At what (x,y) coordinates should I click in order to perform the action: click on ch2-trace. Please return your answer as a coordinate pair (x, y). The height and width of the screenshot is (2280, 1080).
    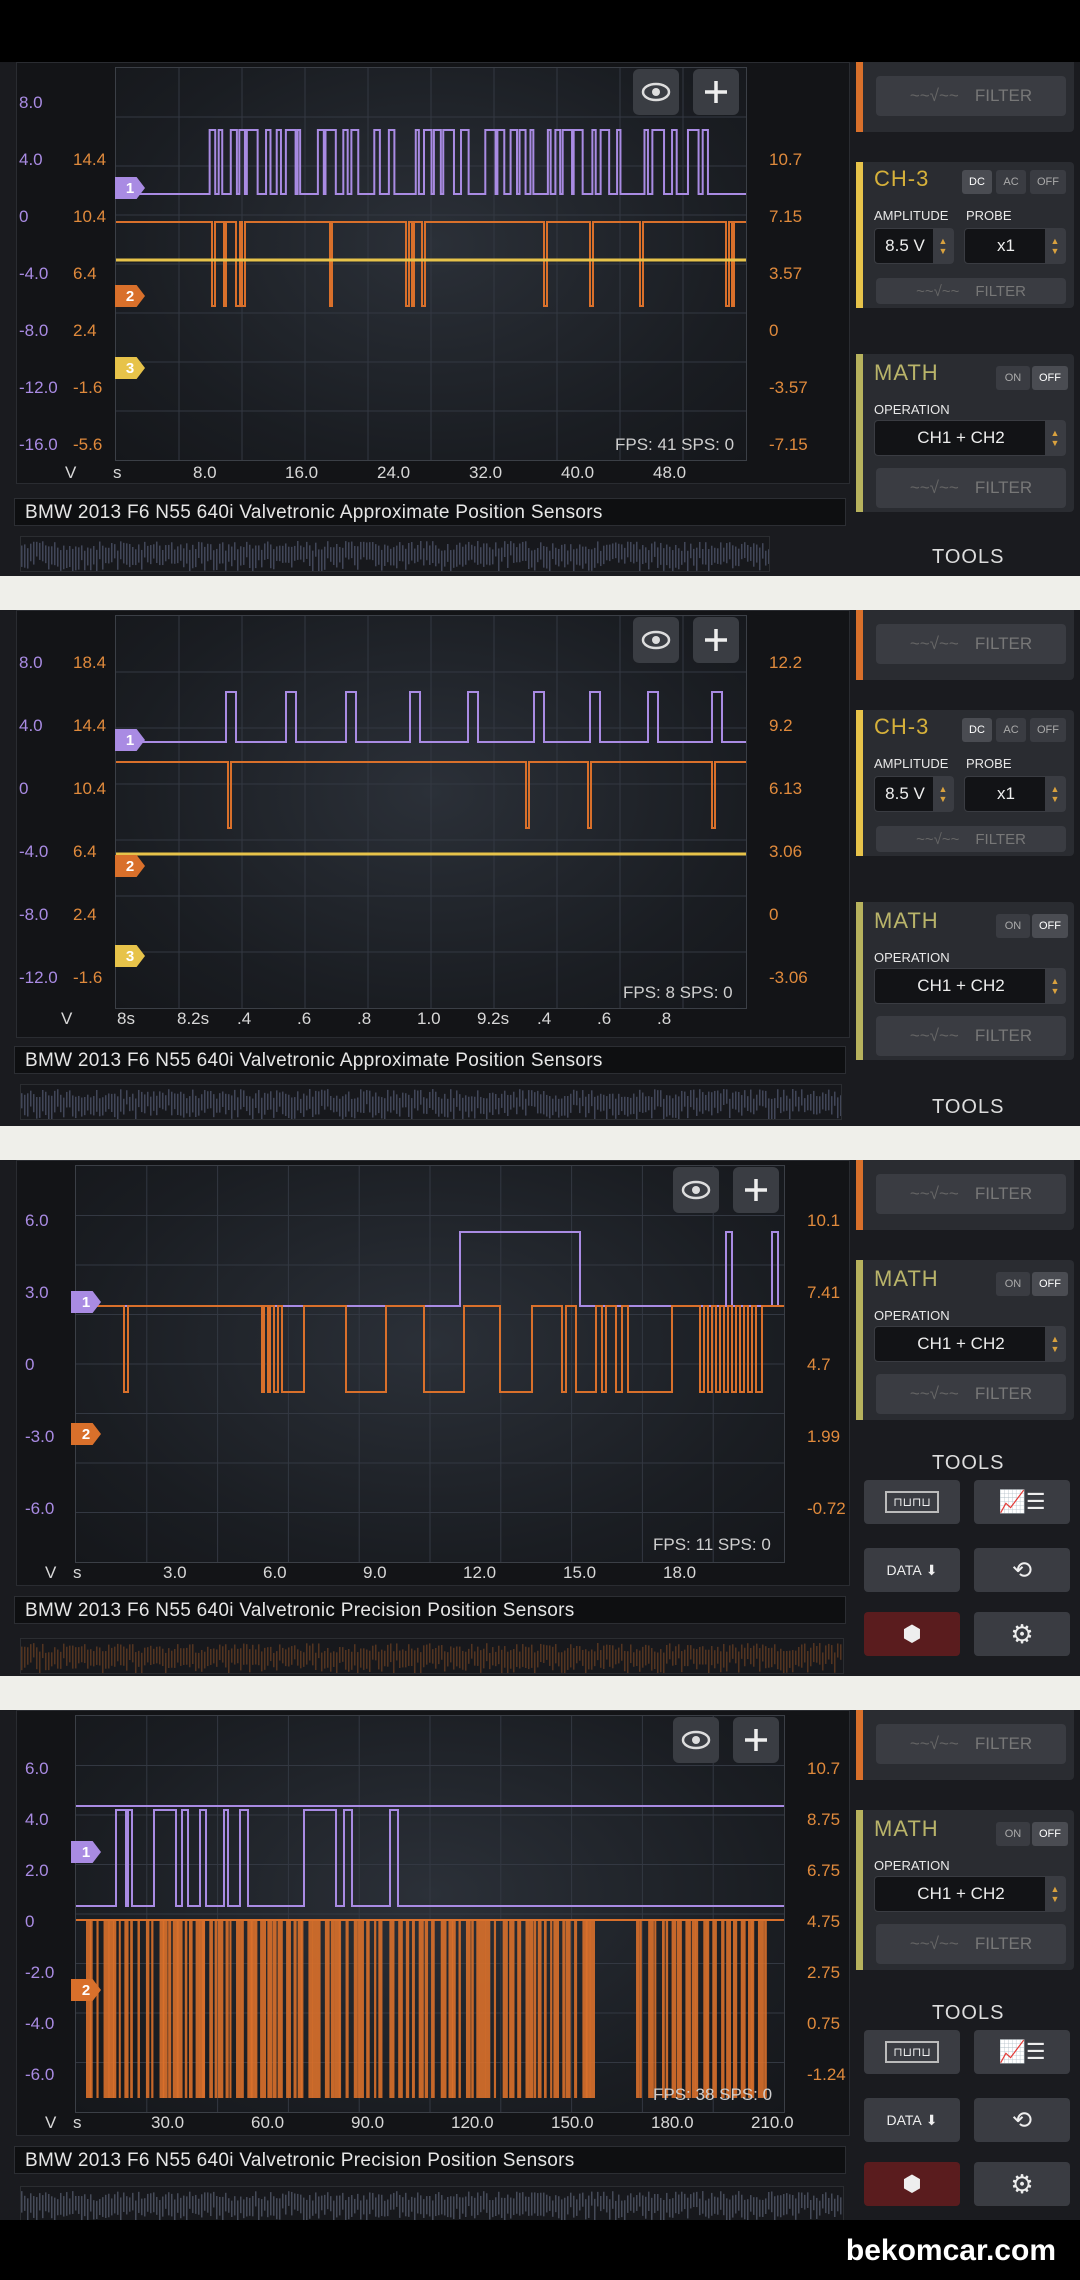
    Looking at the image, I should click on (426, 2009).